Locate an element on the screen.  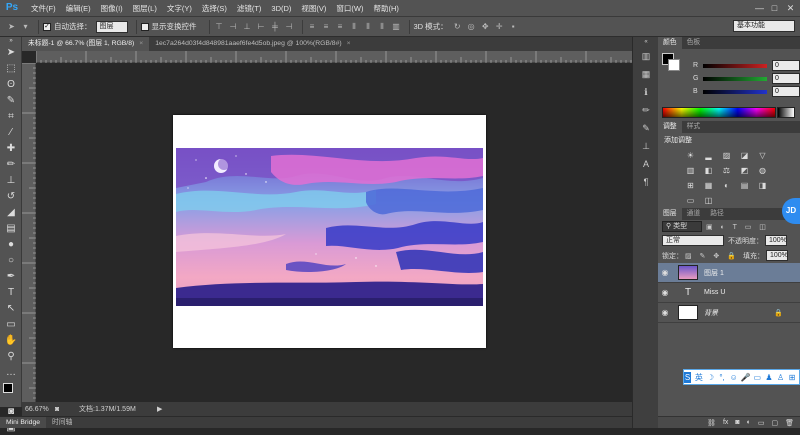
exposure-icon: ◪ is located at coordinates (744, 155).